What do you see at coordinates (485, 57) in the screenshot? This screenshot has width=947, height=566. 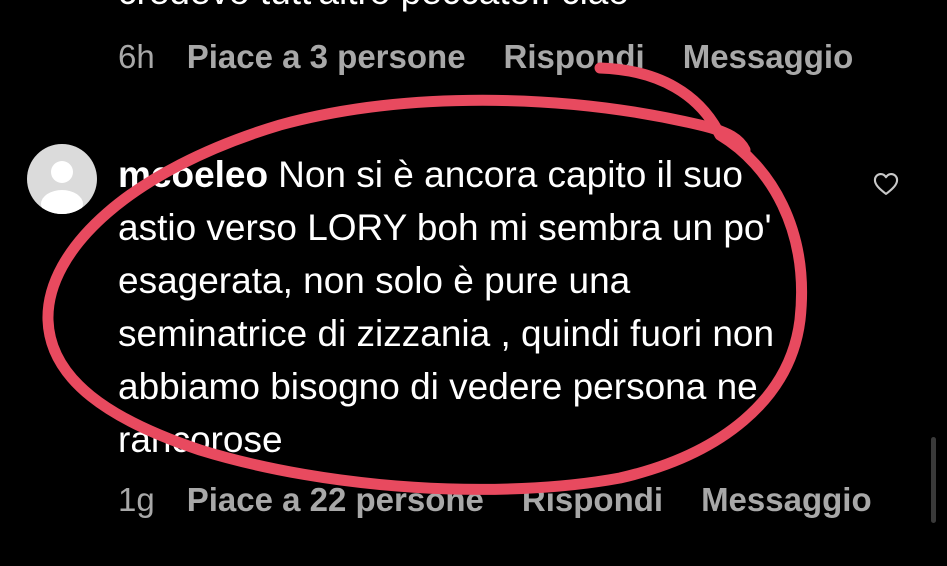 I see `previous-comment-actions: 6h Piace a 3 persone Rispondi Messaggio` at bounding box center [485, 57].